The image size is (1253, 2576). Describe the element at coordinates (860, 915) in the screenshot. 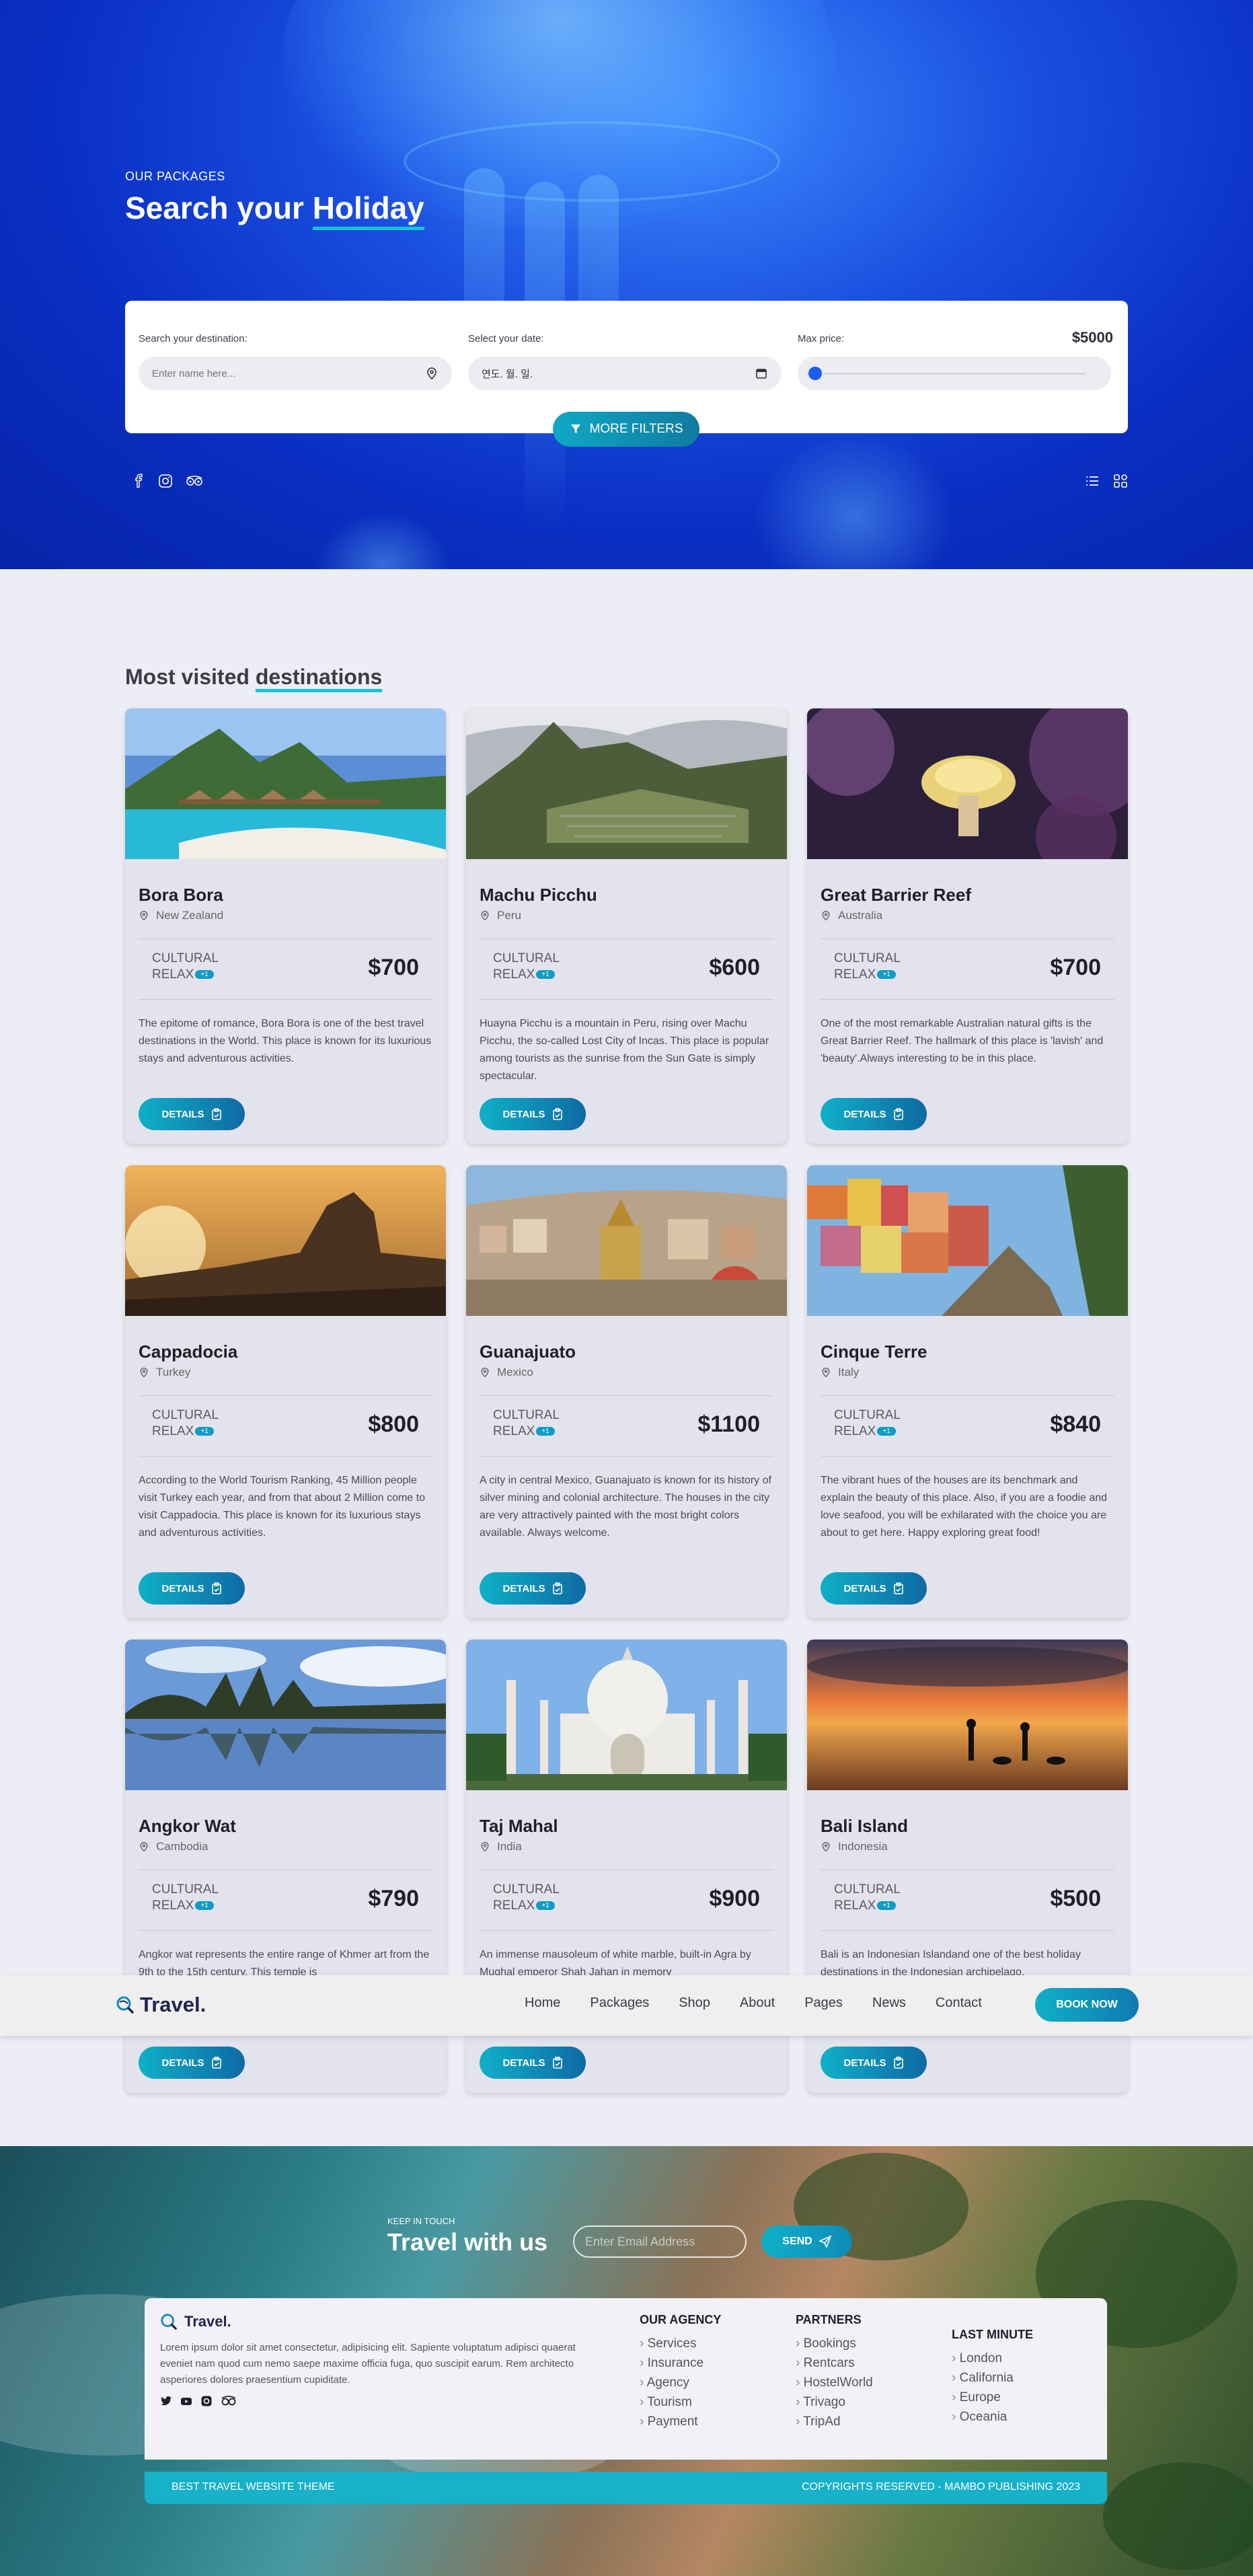

I see `destination-location-label: Australia` at that location.